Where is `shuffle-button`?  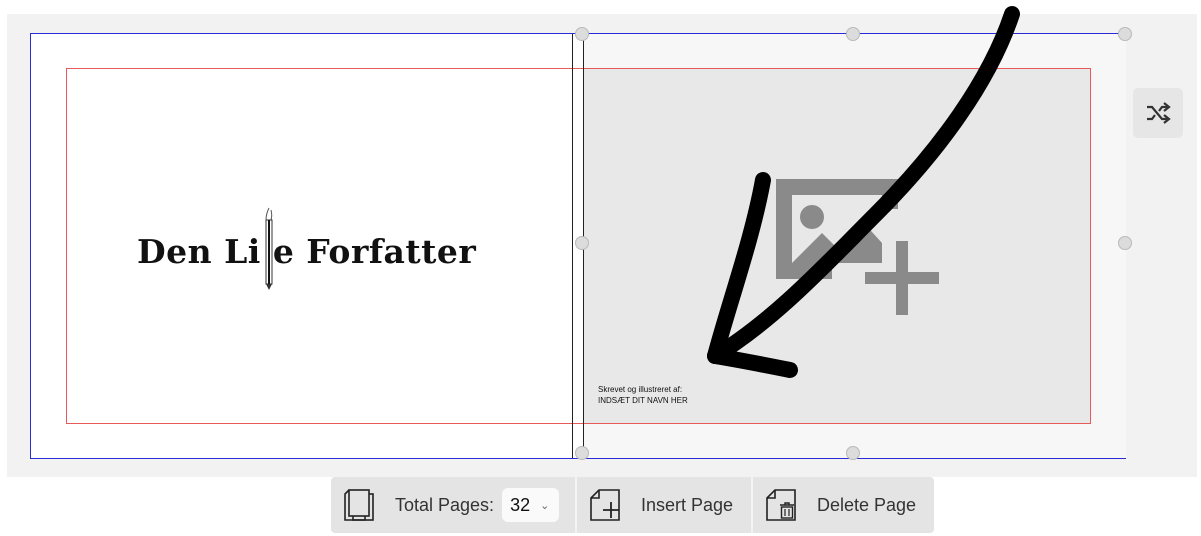
shuffle-button is located at coordinates (1158, 113).